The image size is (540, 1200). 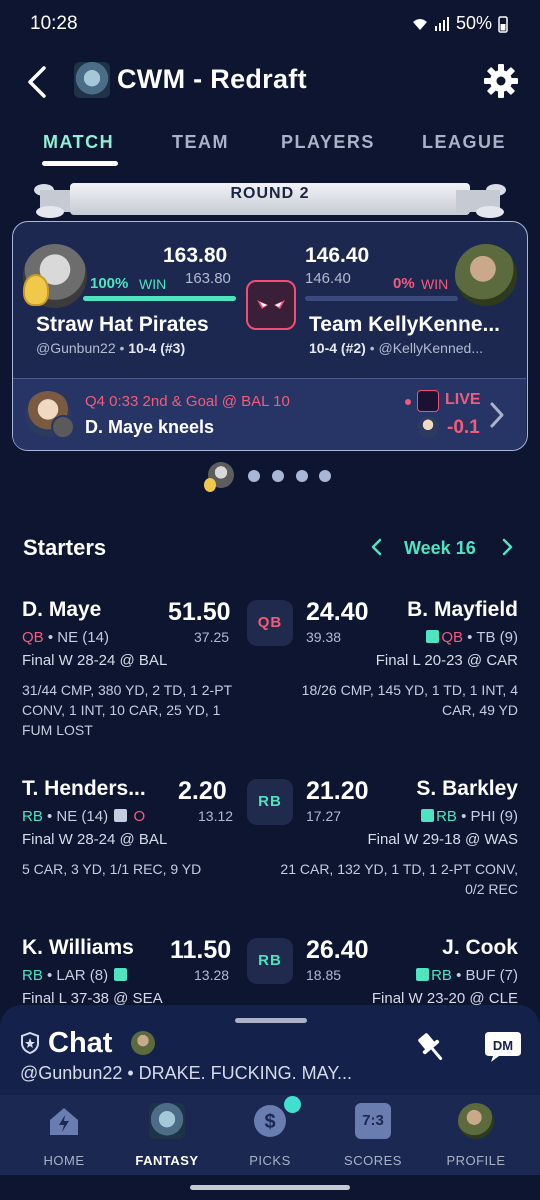 I want to click on left-player-projected: 13.28, so click(x=212, y=975).